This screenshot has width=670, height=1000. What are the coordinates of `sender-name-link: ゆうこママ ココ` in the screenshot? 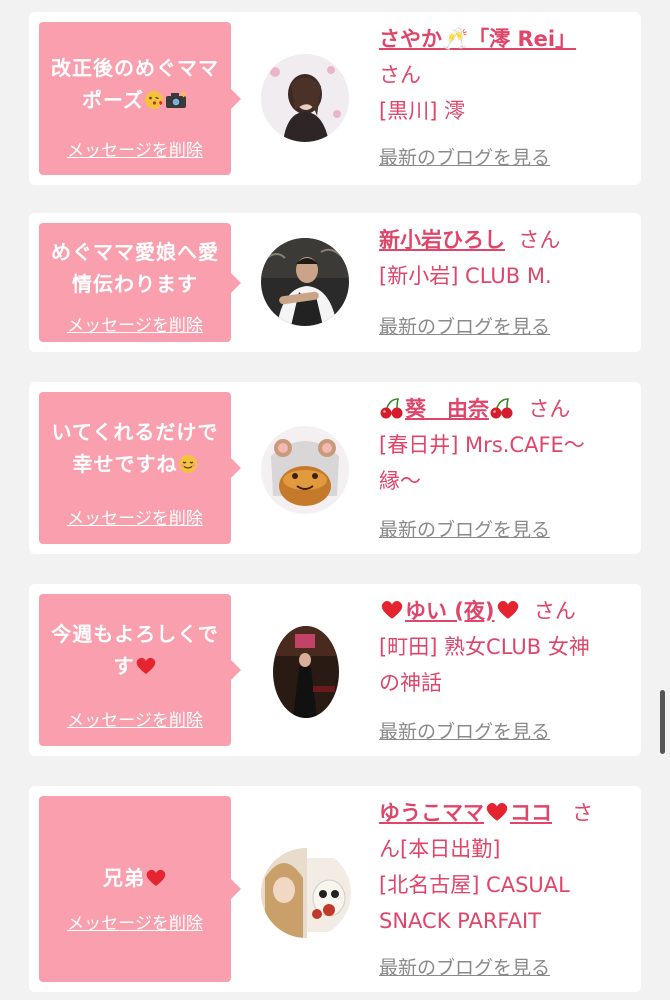 It's located at (465, 813).